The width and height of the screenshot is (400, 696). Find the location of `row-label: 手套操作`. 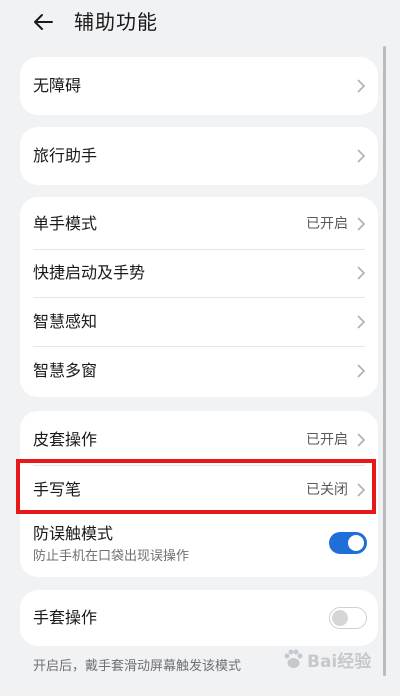

row-label: 手套操作 is located at coordinates (65, 617).